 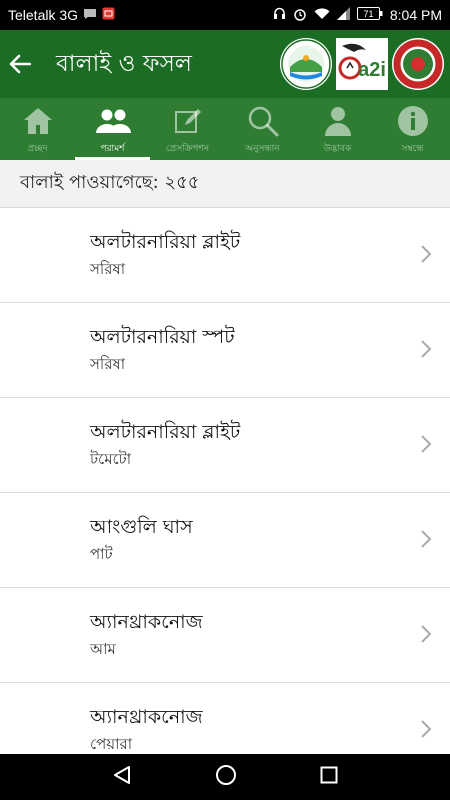 I want to click on nav-back-button, so click(x=122, y=777).